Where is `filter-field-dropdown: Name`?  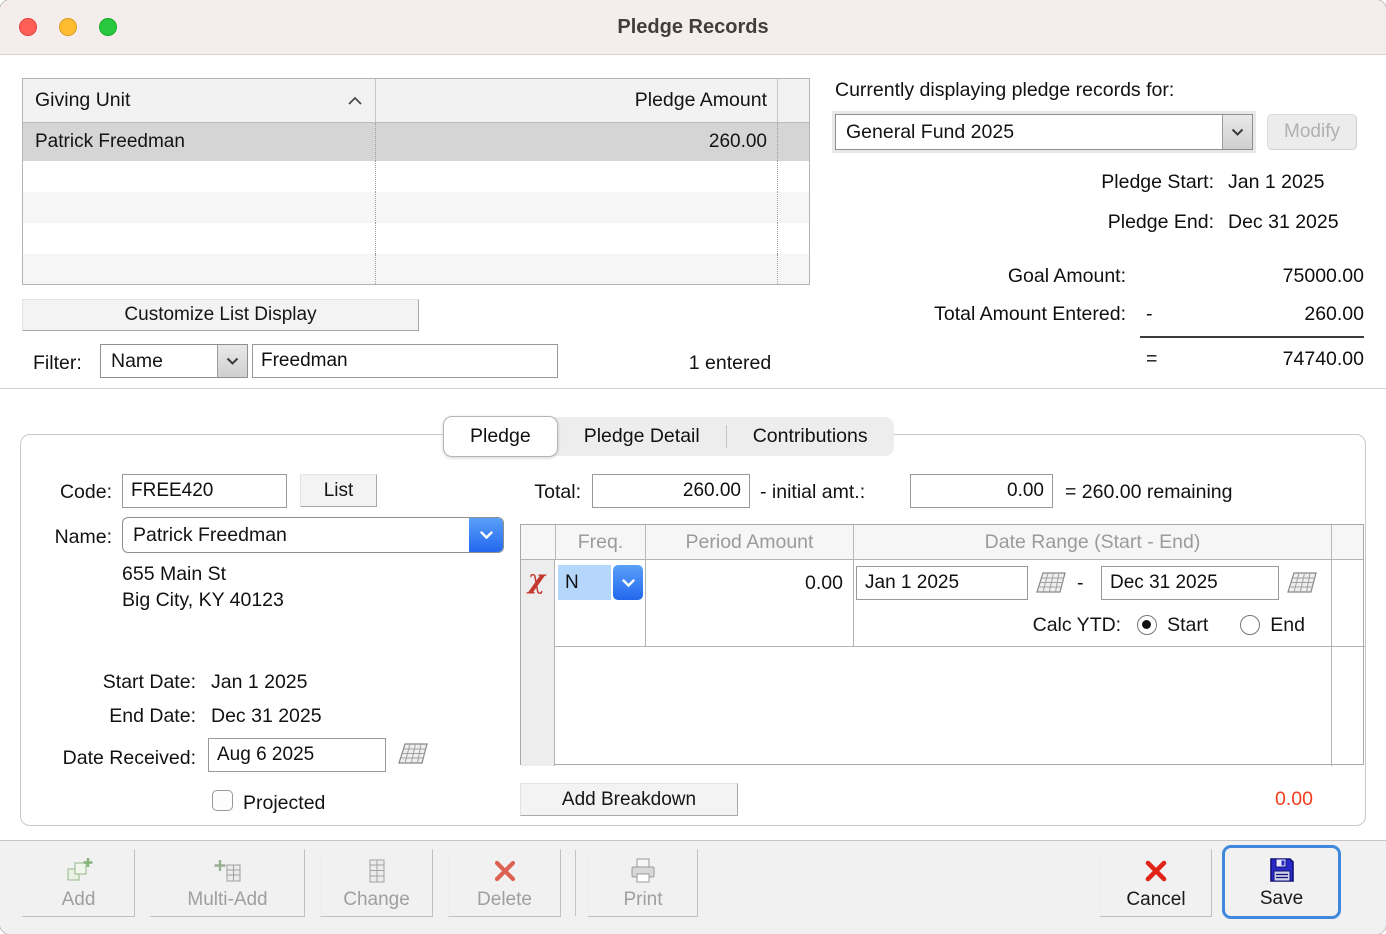
filter-field-dropdown: Name is located at coordinates (174, 361).